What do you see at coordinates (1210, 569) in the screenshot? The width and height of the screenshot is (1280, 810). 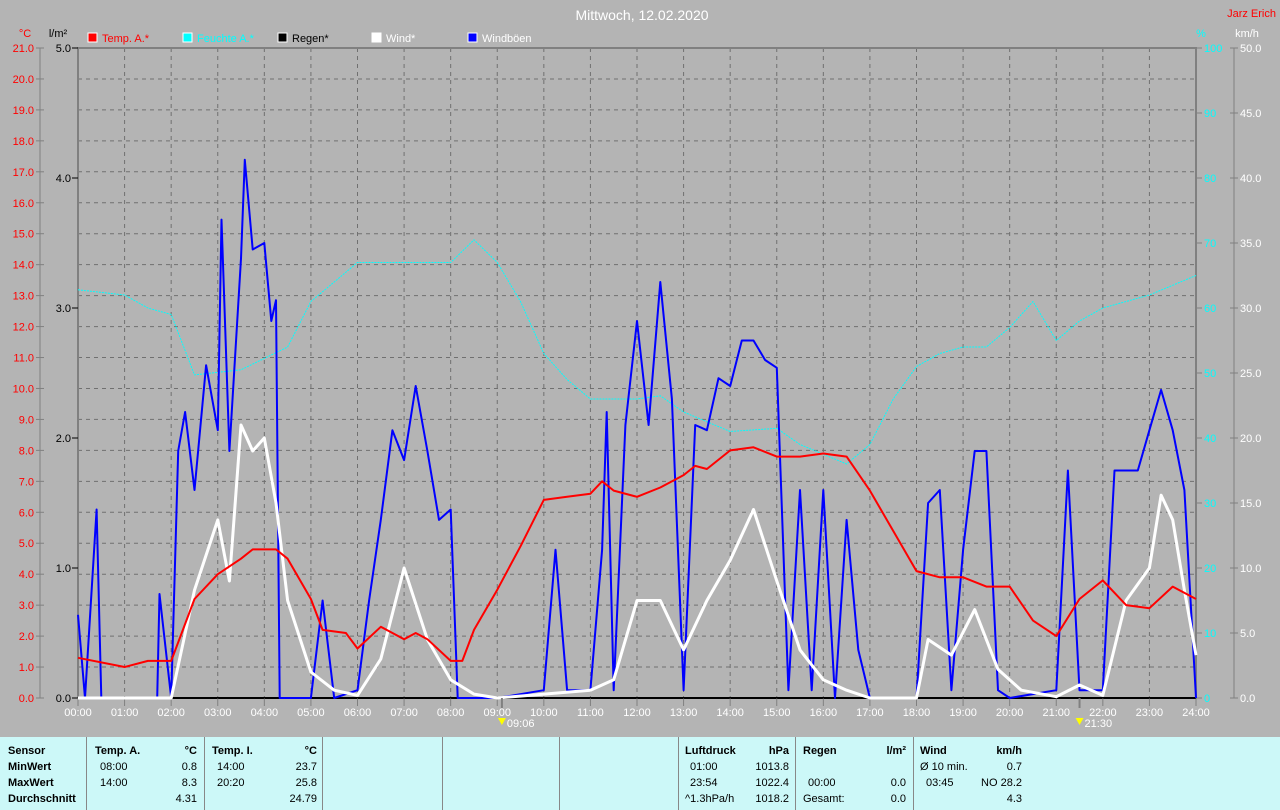 I see `humidity-tick-label: 20` at bounding box center [1210, 569].